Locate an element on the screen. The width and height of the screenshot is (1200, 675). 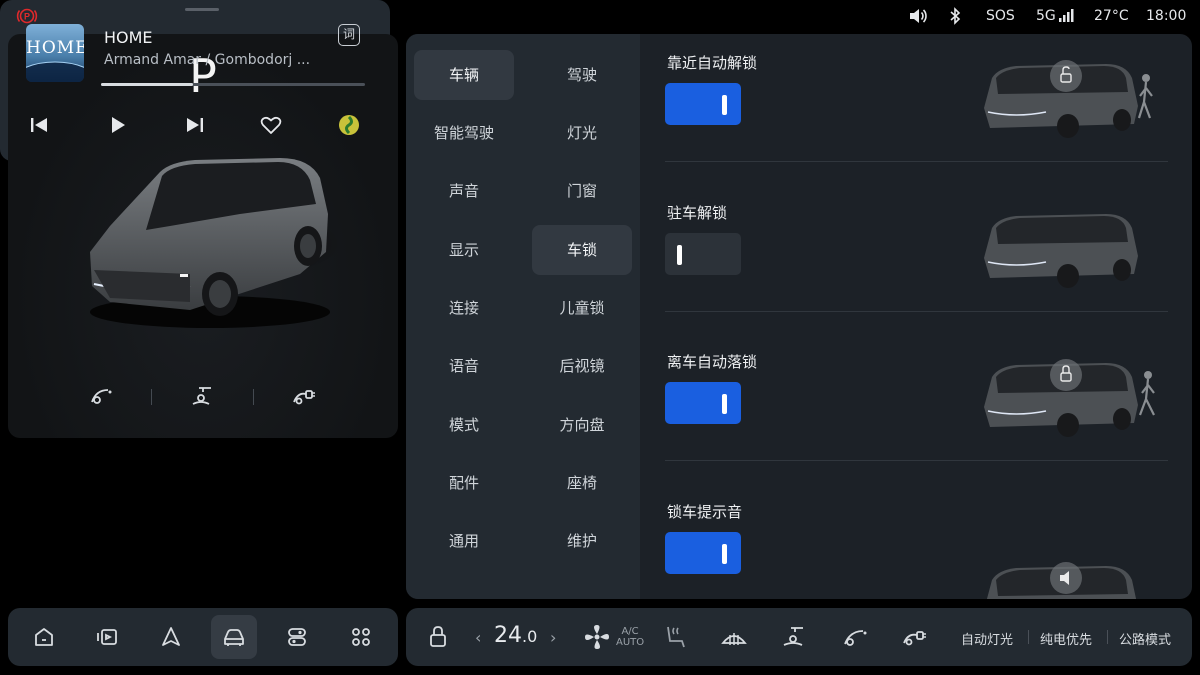
menu-item-doors-windows: 门窗 is located at coordinates (582, 191).